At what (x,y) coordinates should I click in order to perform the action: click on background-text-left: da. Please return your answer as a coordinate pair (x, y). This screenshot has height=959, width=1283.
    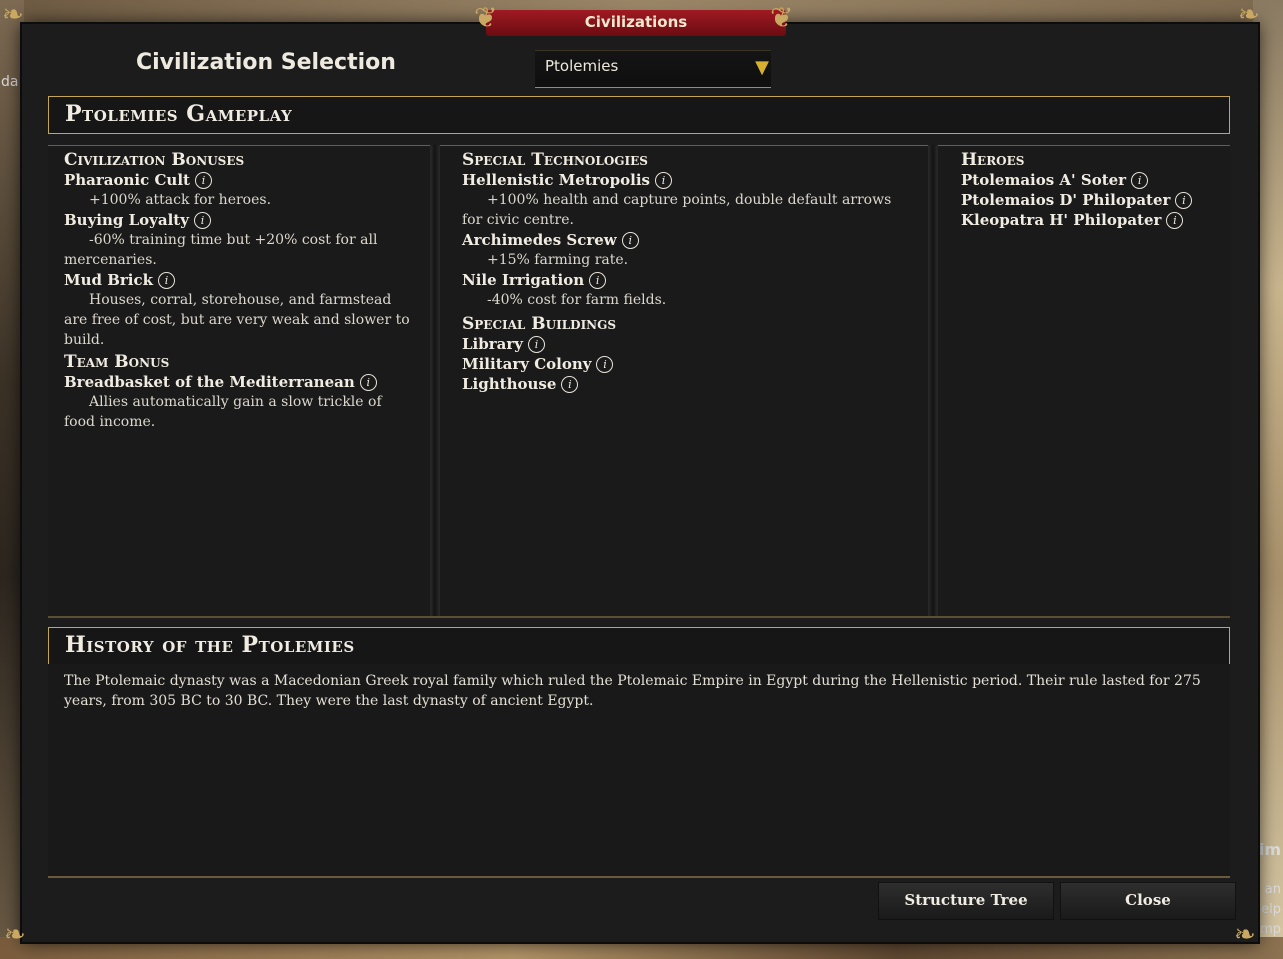
    Looking at the image, I should click on (10, 82).